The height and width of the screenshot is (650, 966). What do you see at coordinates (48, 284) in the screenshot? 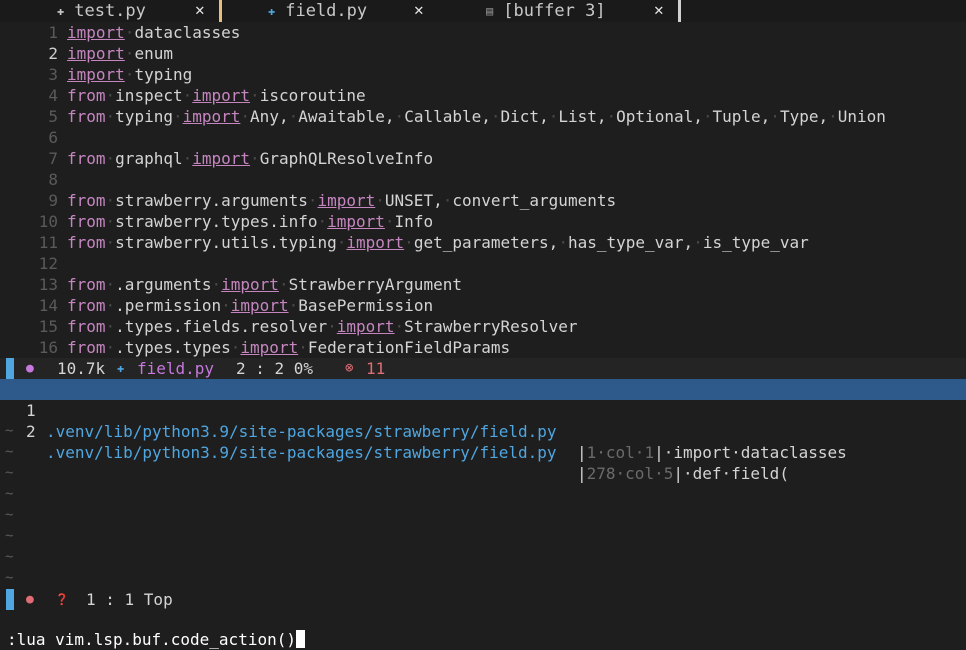
I see `line-number: 13` at bounding box center [48, 284].